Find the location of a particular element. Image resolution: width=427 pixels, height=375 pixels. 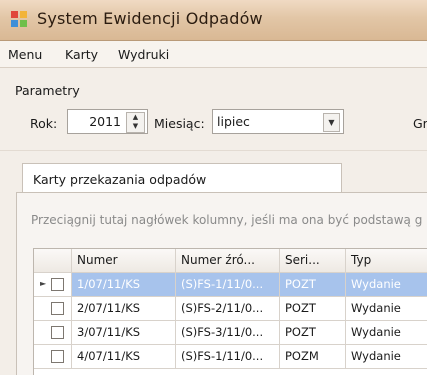

cell-numer: 1/07/11/KS is located at coordinates (124, 285).